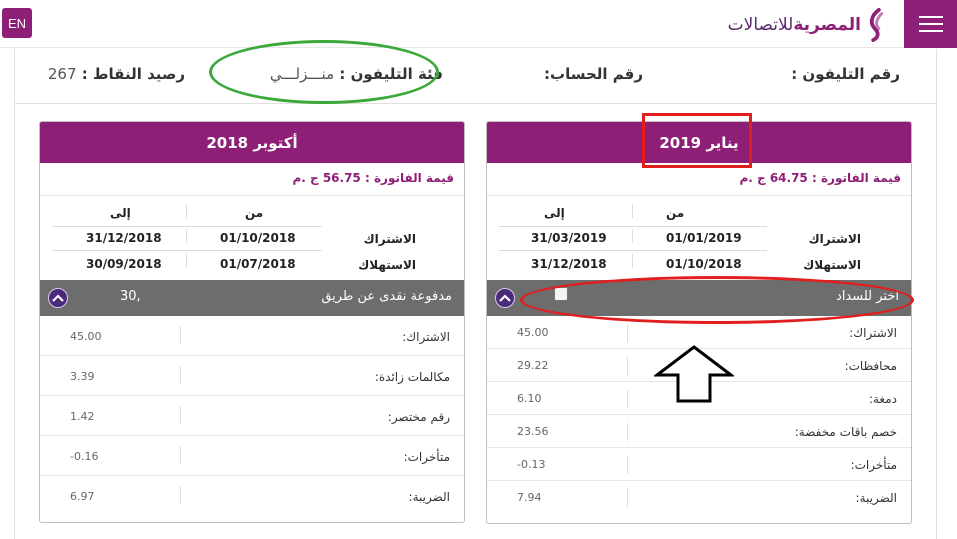 This screenshot has width=957, height=539. What do you see at coordinates (697, 140) in the screenshot?
I see `red-annotation-box` at bounding box center [697, 140].